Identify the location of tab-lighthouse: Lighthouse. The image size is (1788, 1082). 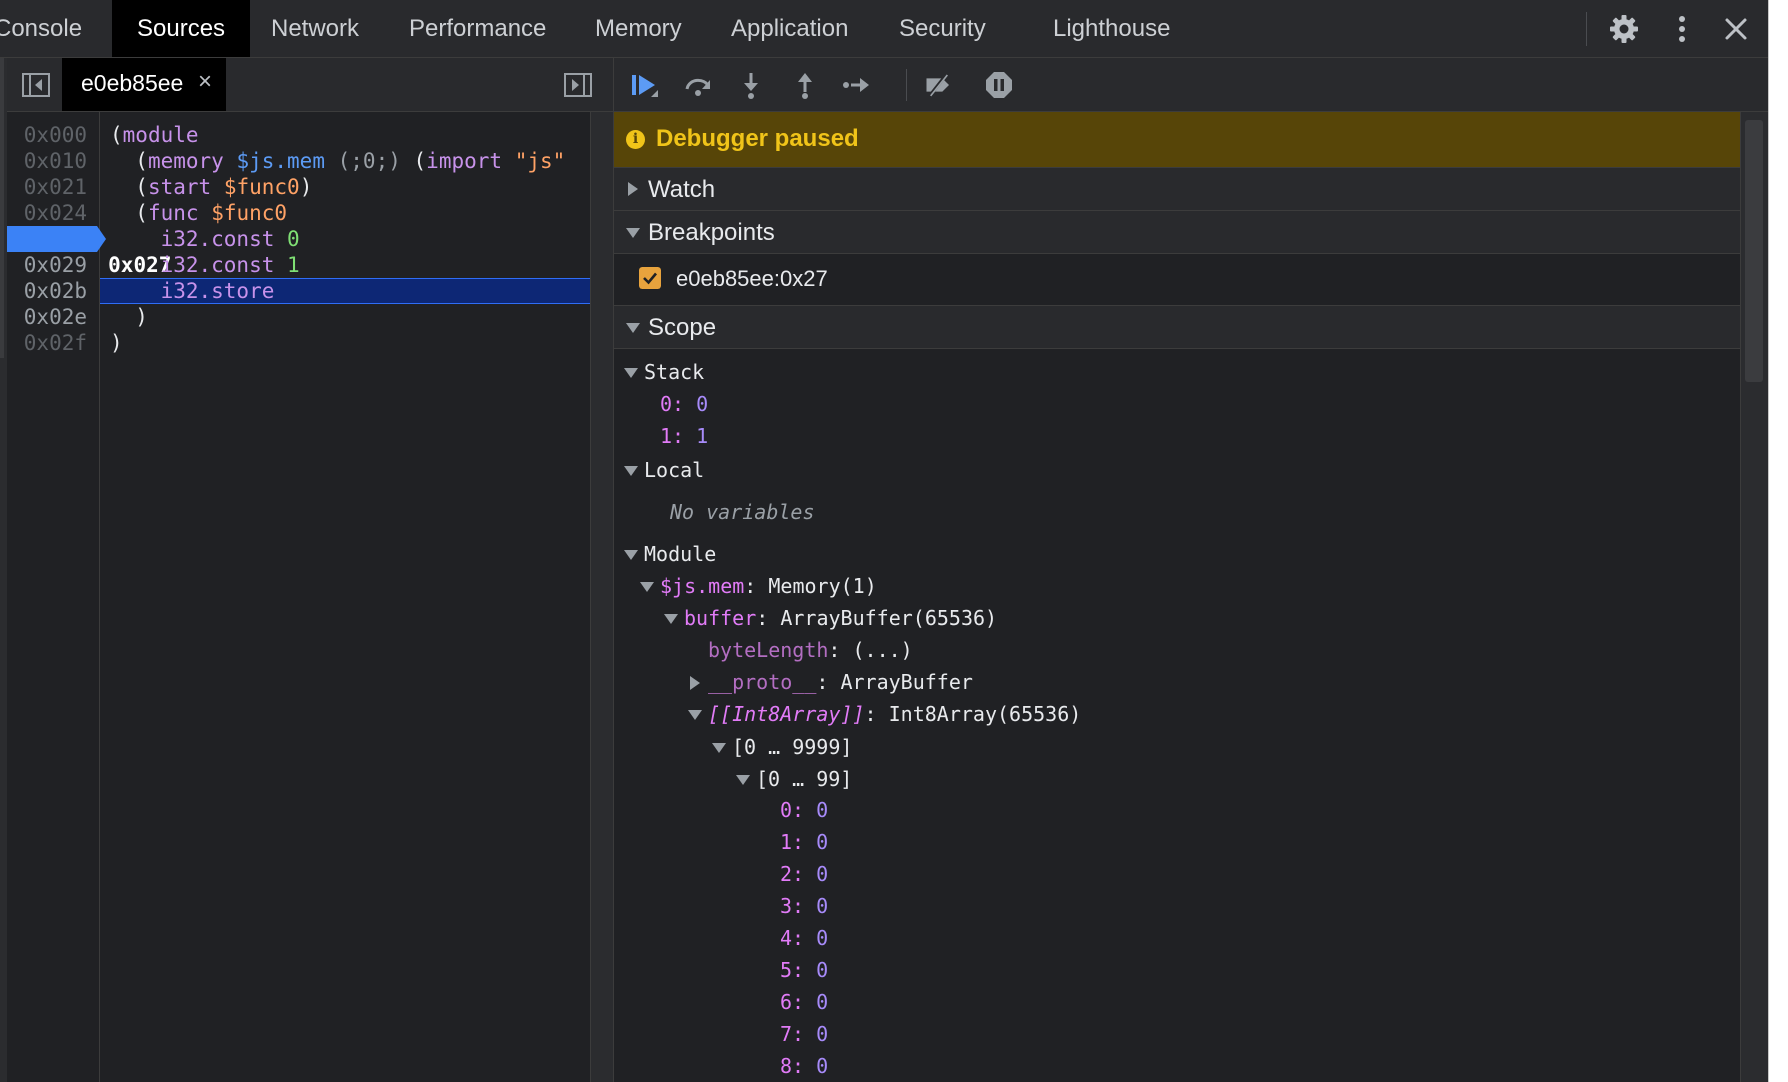
(1111, 28).